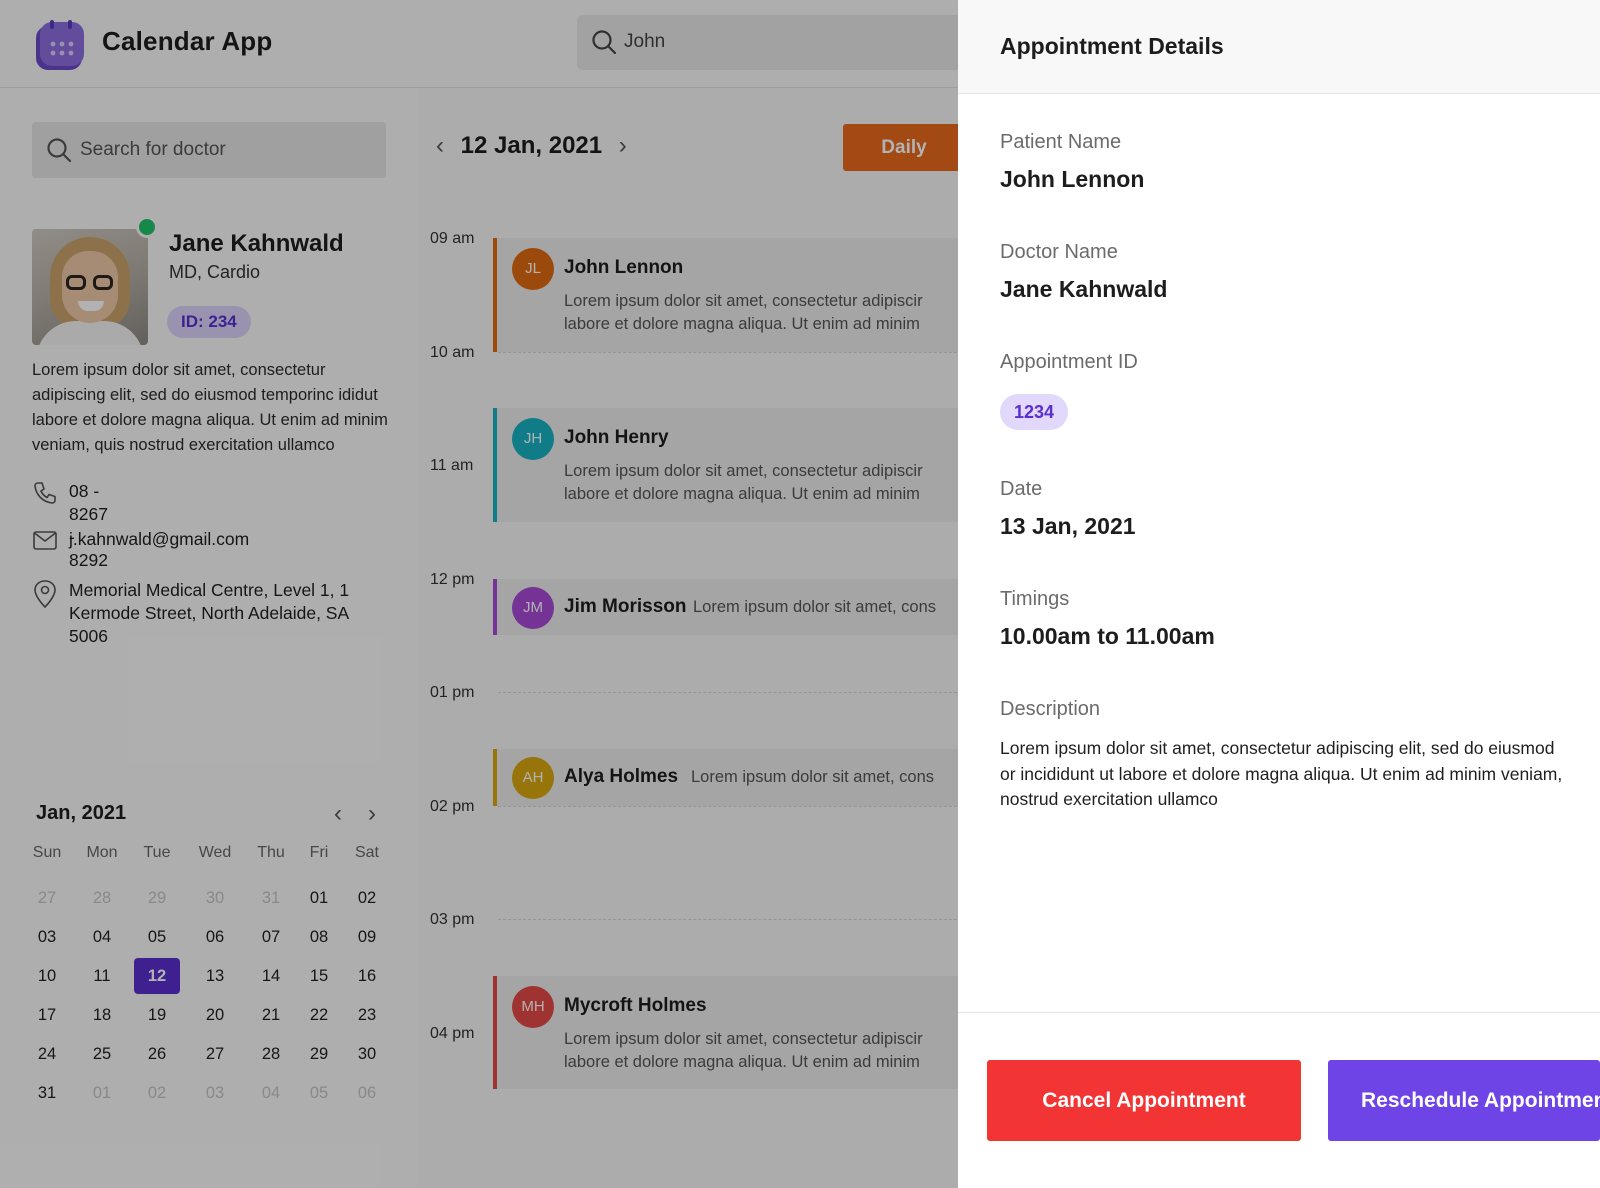 The width and height of the screenshot is (1600, 1188). What do you see at coordinates (1050, 709) in the screenshot?
I see `description-label: Description` at bounding box center [1050, 709].